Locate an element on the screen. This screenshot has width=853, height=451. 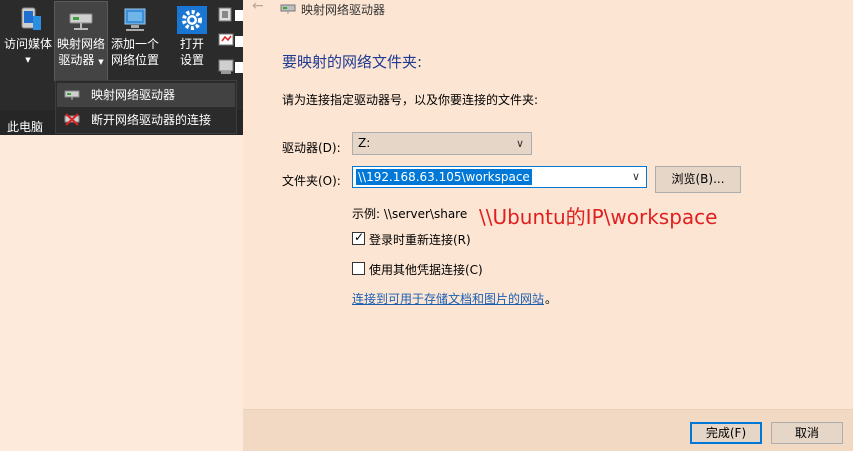
system-properties-icon is located at coordinates (230, 41).